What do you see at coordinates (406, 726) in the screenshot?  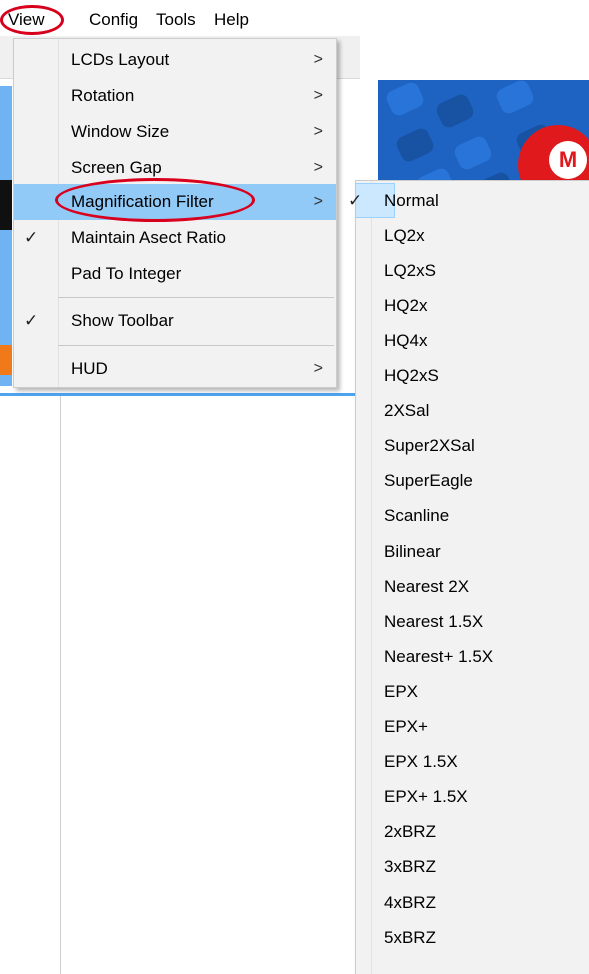 I see `filter-option-label: EPX+` at bounding box center [406, 726].